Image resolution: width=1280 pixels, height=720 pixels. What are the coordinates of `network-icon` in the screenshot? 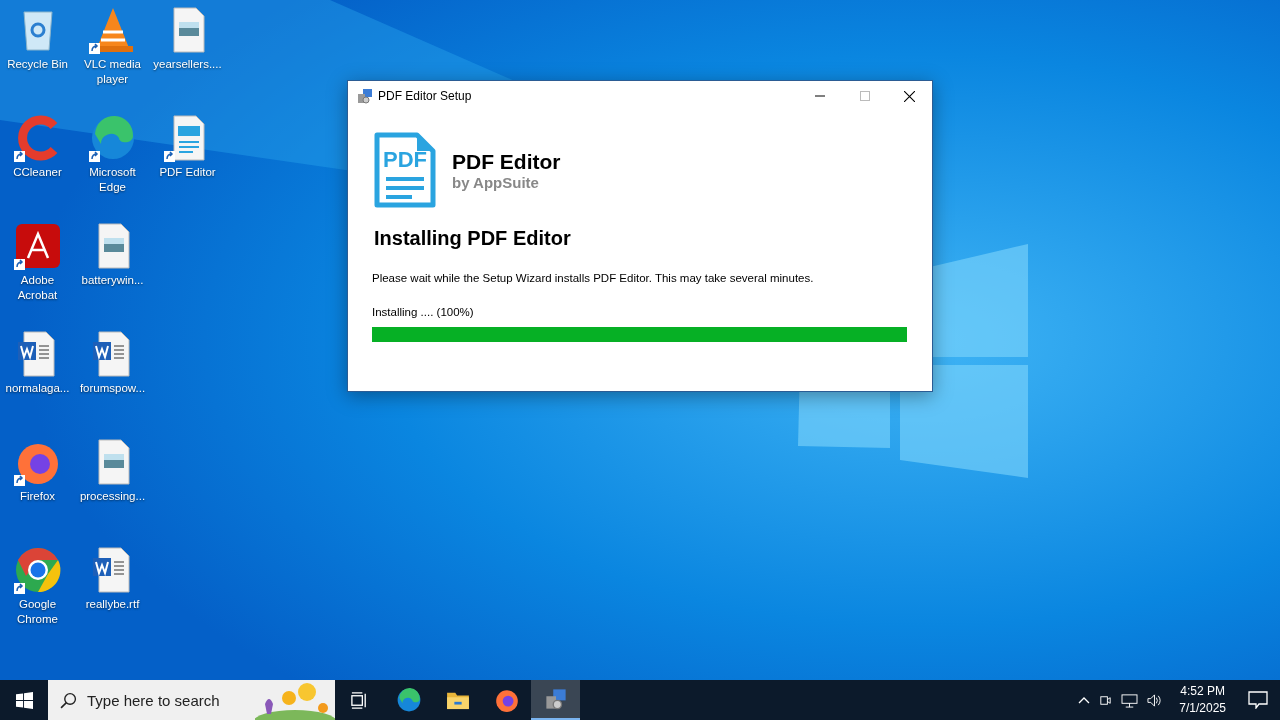 It's located at (1130, 700).